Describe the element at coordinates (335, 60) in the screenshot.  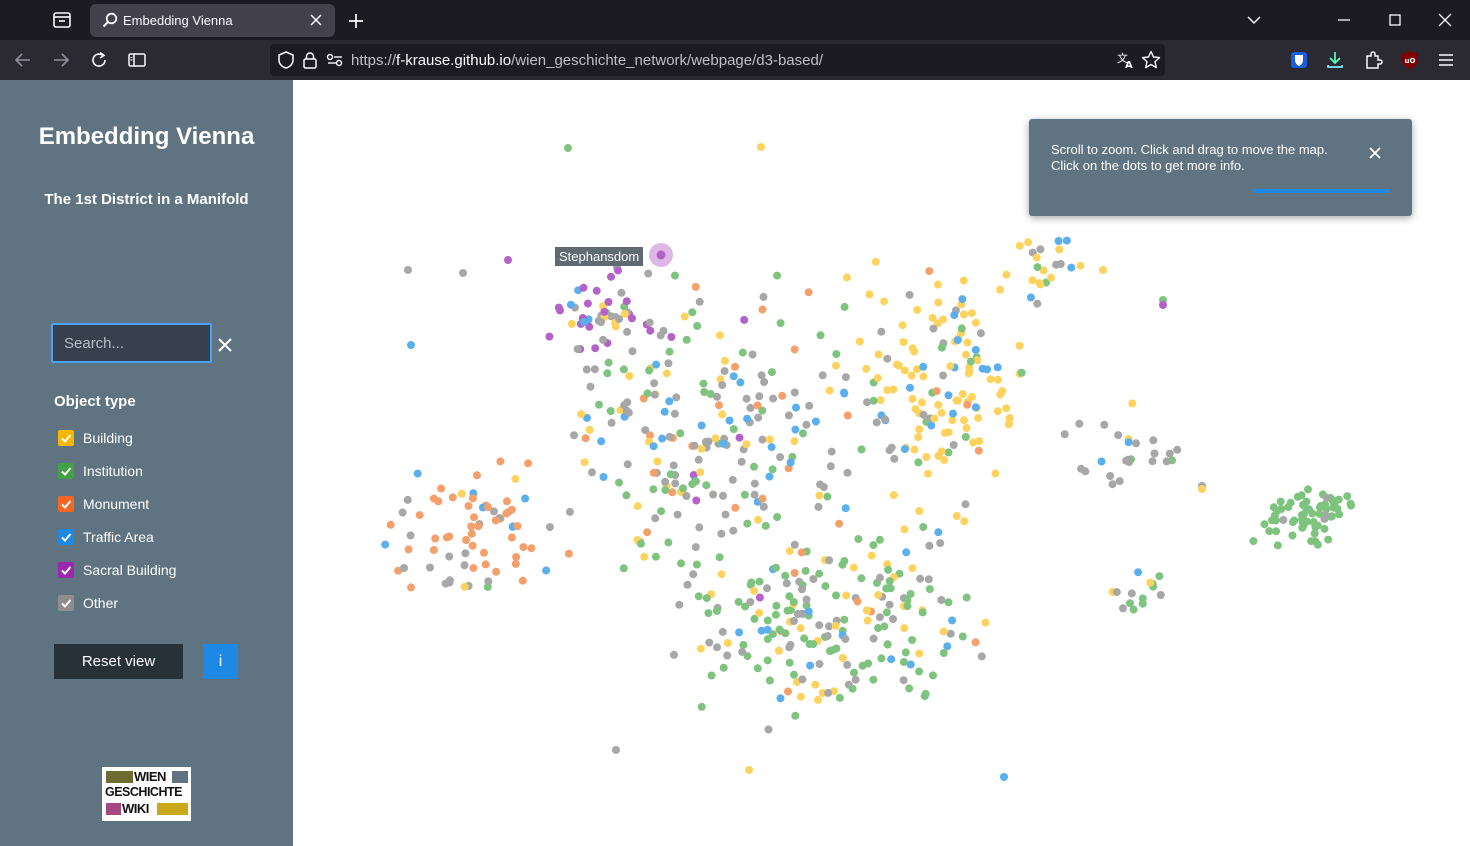
I see `permissions-icon` at that location.